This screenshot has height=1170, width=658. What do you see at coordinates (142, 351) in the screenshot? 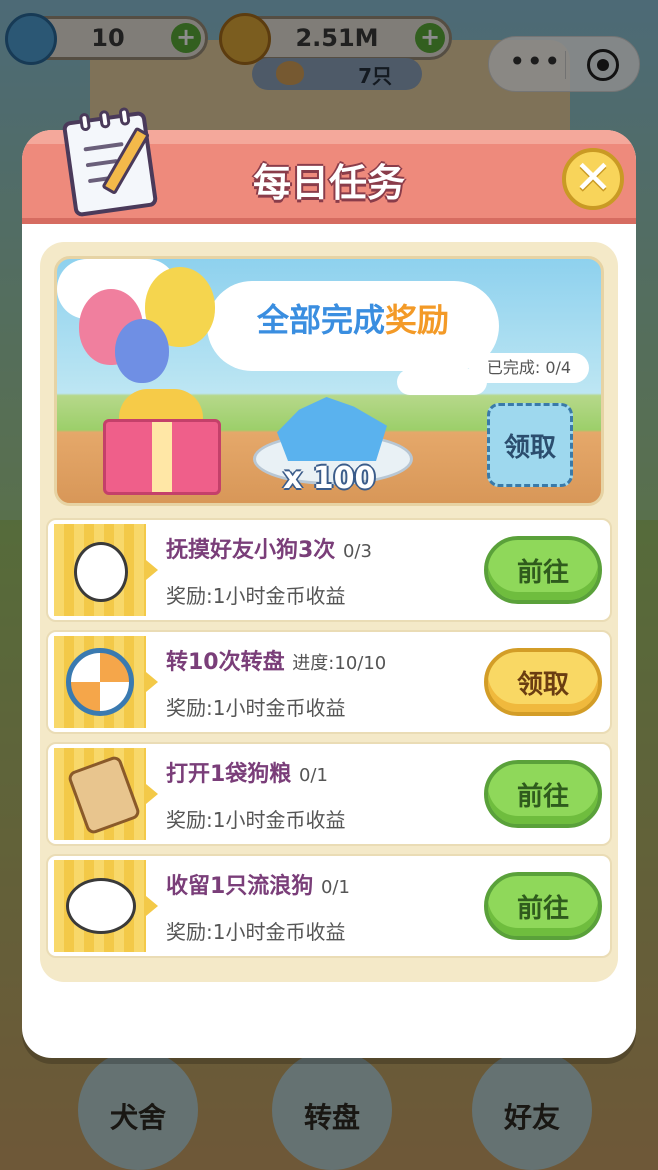
I see `balloon-icon` at bounding box center [142, 351].